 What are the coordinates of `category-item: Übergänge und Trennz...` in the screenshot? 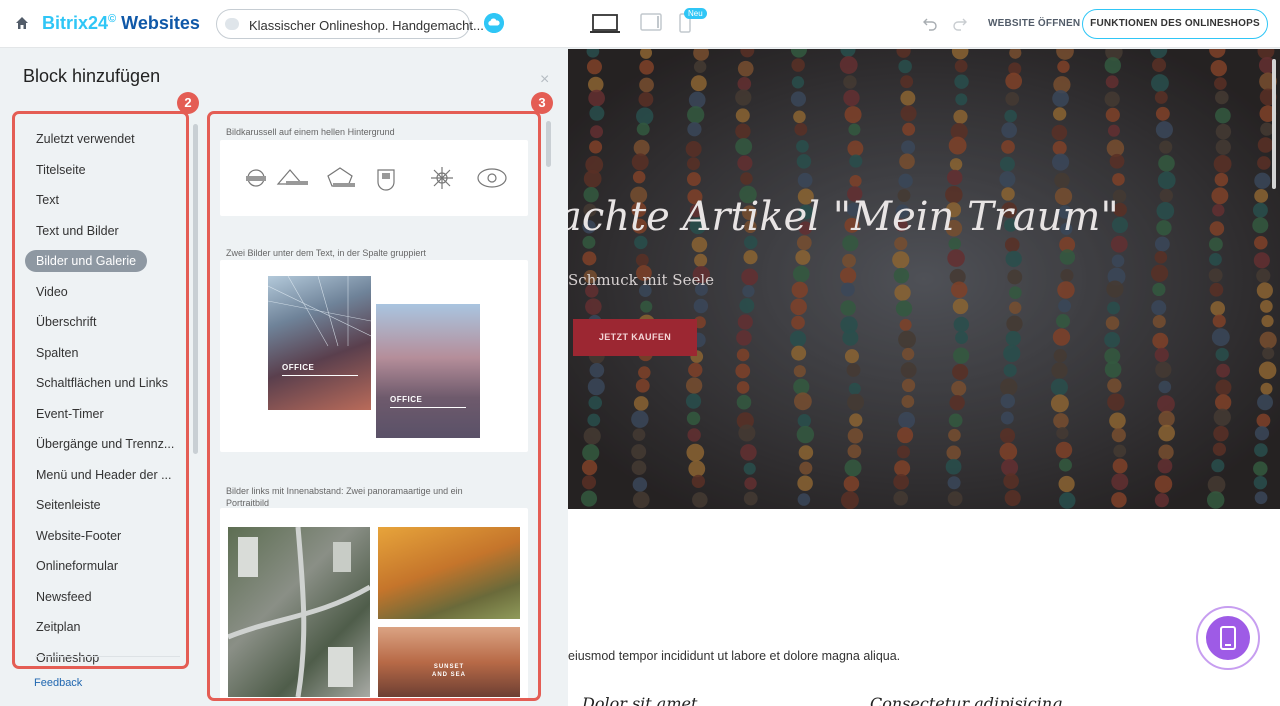 It's located at (100, 444).